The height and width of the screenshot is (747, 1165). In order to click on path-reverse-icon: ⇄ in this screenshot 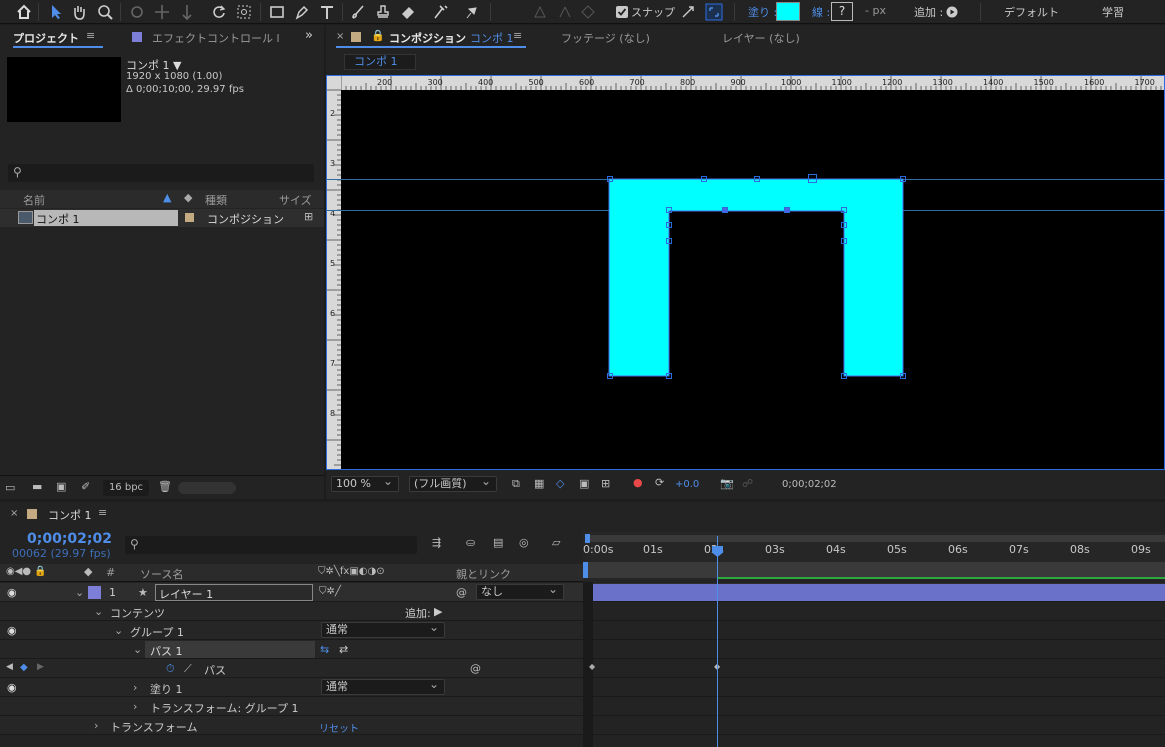, I will do `click(343, 649)`.